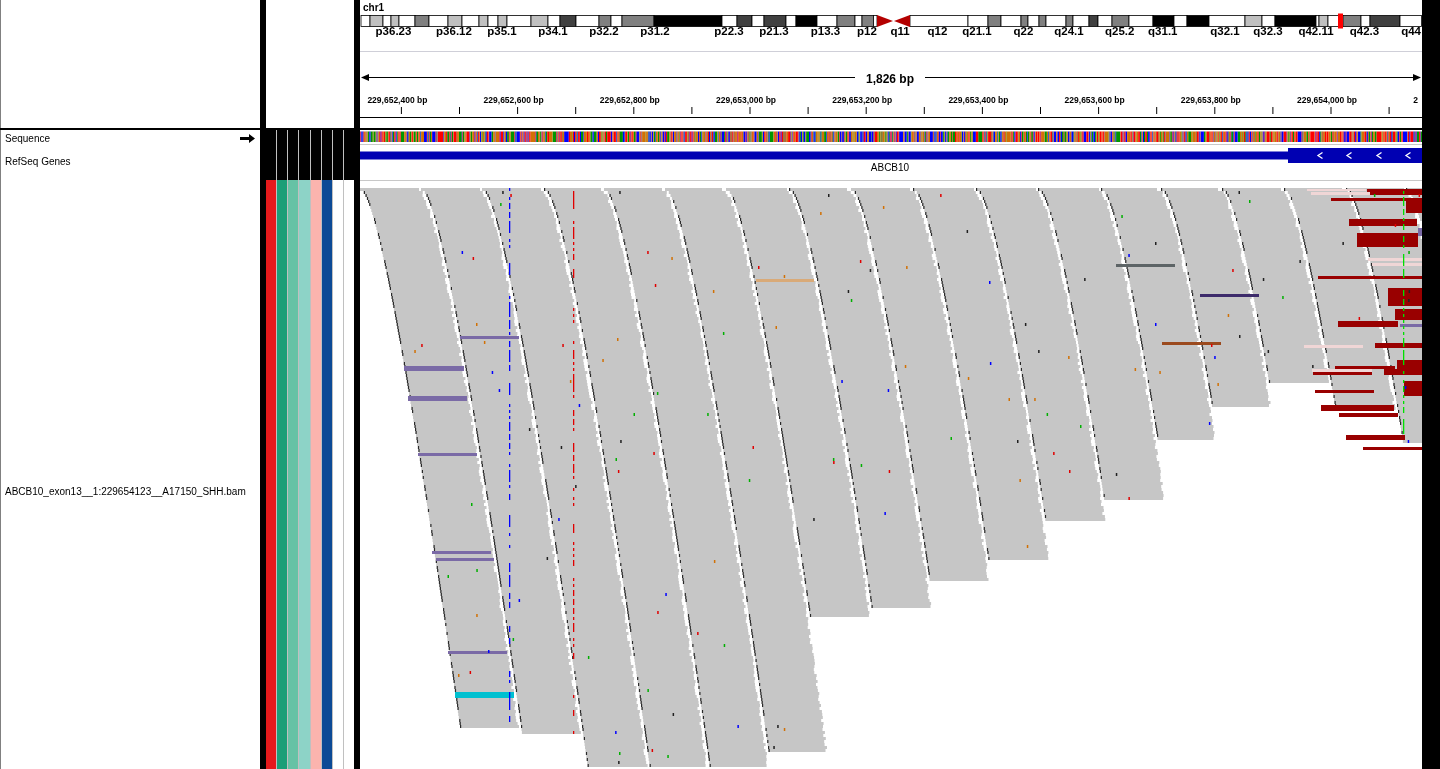 This screenshot has width=1440, height=769. Describe the element at coordinates (1163, 31) in the screenshot. I see `band-label: q31.1` at that location.